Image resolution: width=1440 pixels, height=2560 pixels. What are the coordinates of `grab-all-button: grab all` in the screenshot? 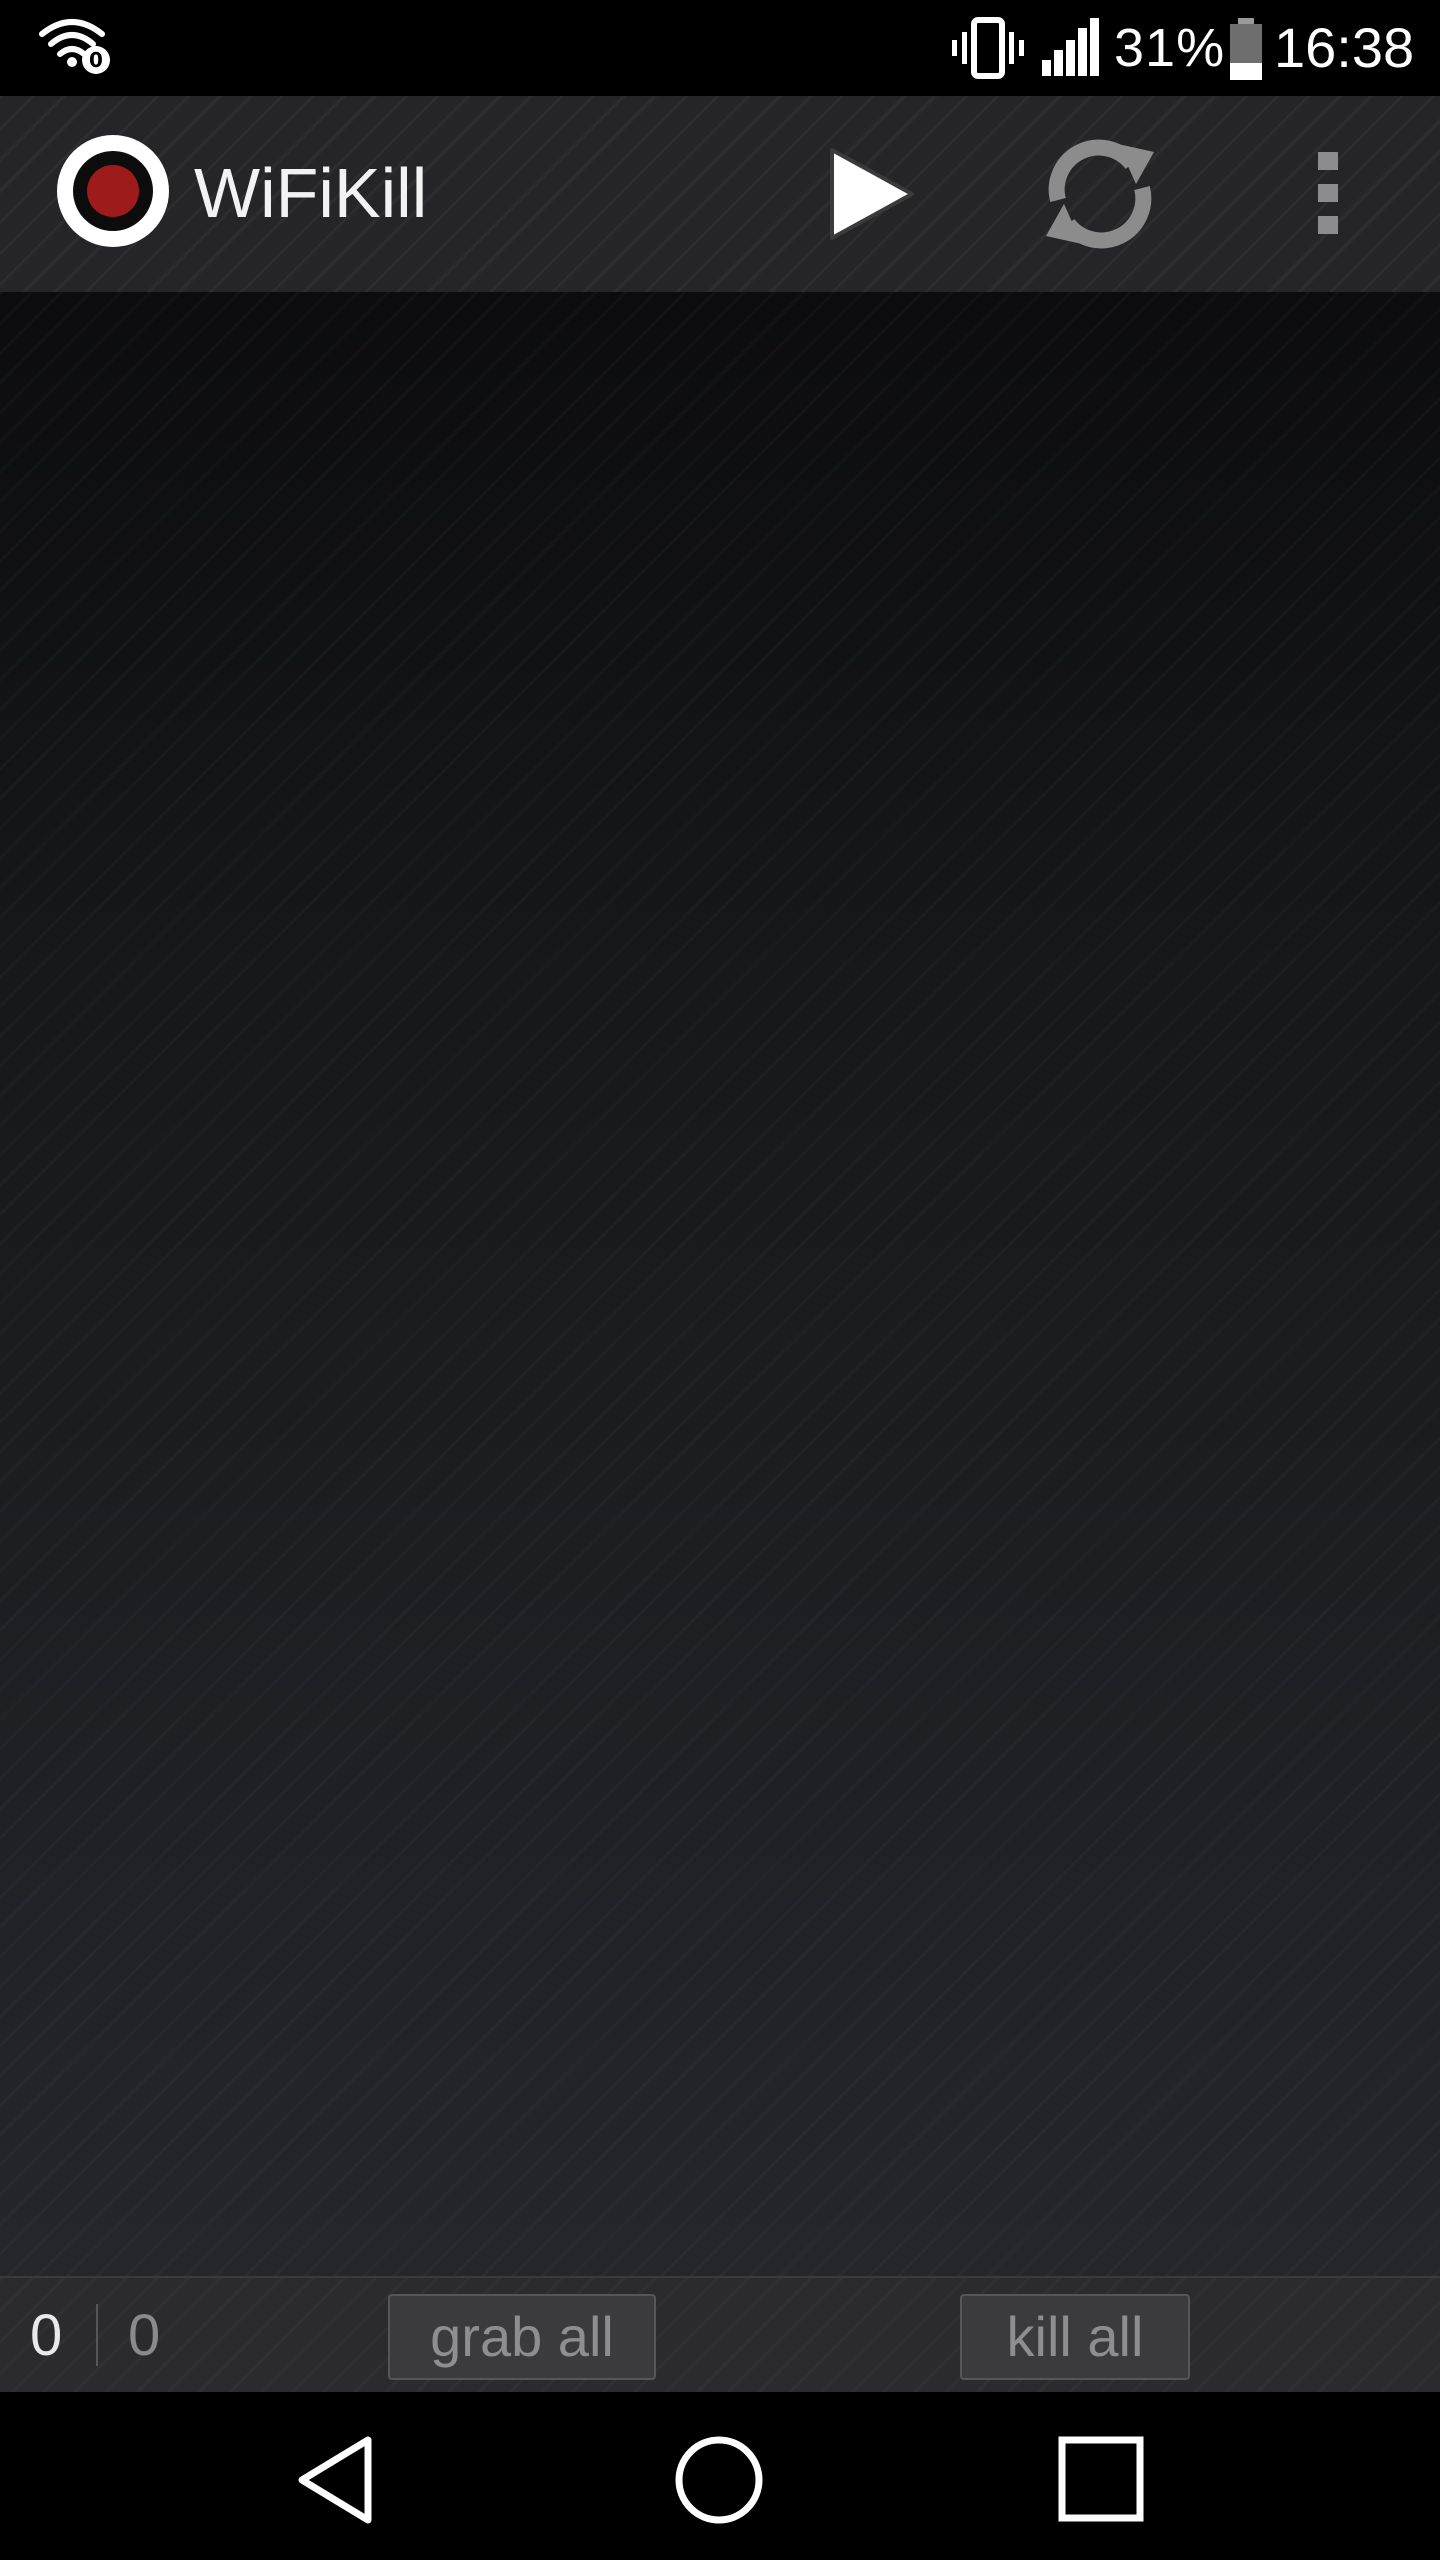 It's located at (522, 2337).